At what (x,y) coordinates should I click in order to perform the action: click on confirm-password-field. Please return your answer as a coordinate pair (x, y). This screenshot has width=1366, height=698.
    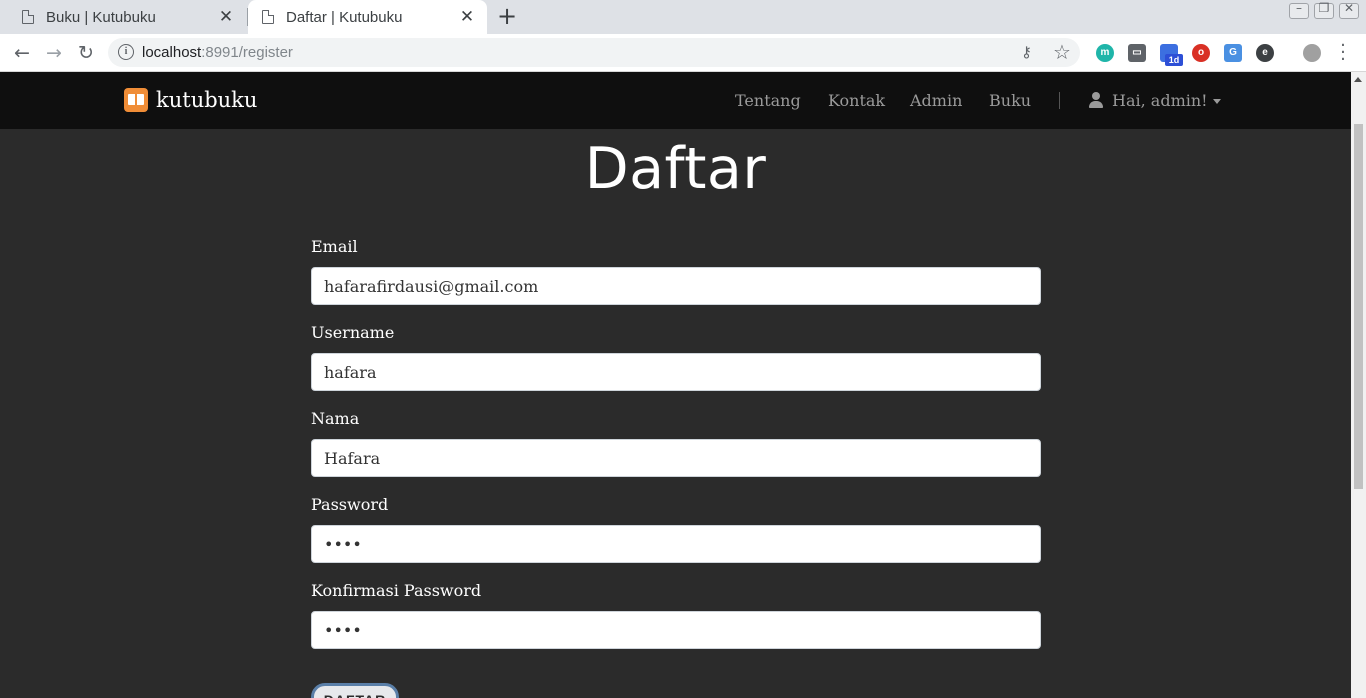
    Looking at the image, I should click on (676, 630).